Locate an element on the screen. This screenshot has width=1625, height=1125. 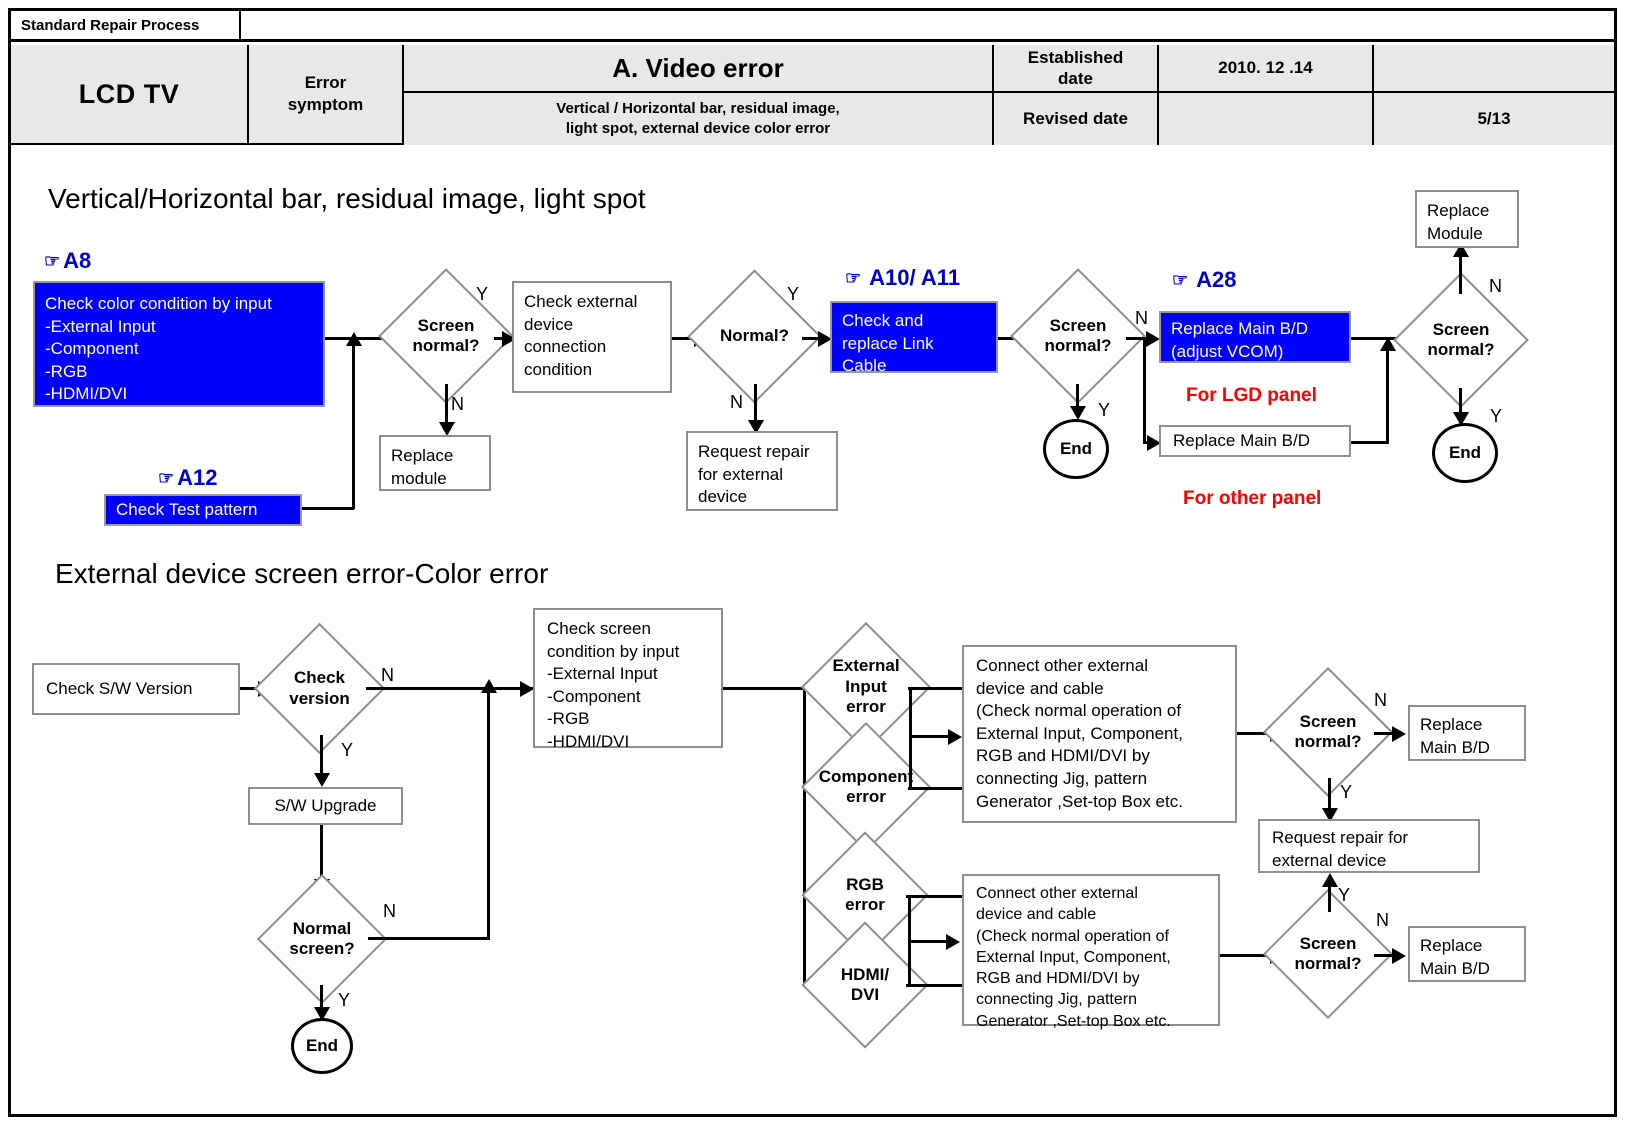
edge-hdmi-merge-h is located at coordinates (934, 985).